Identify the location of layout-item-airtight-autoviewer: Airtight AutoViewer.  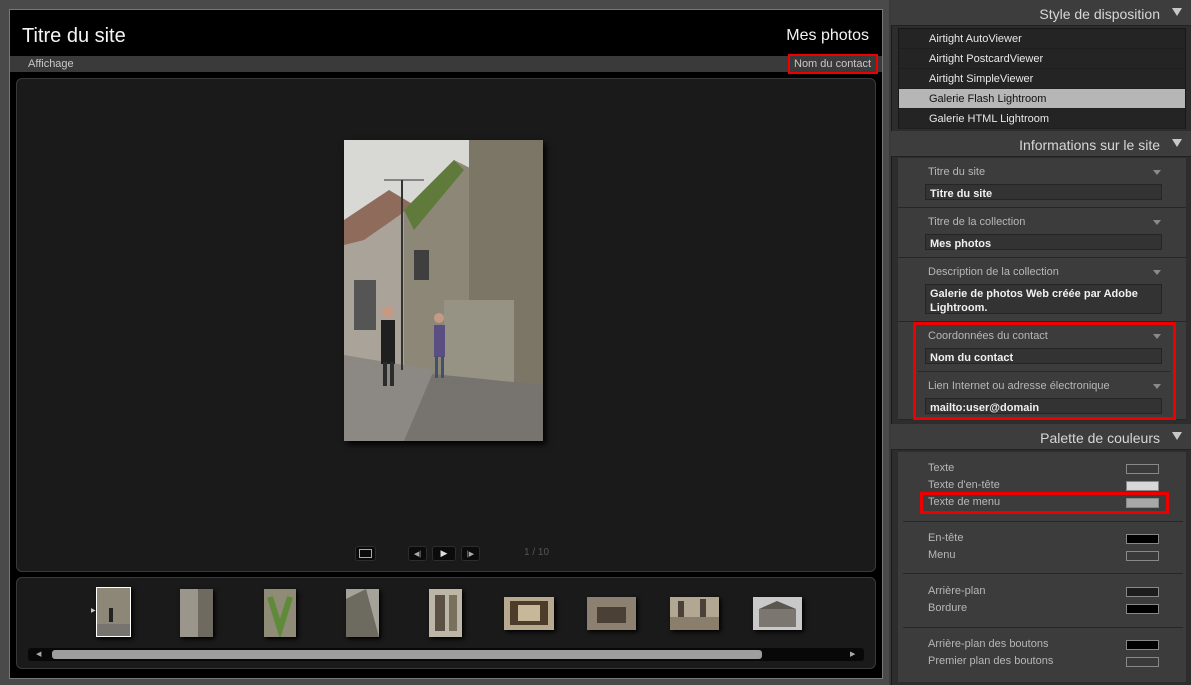
(1042, 39).